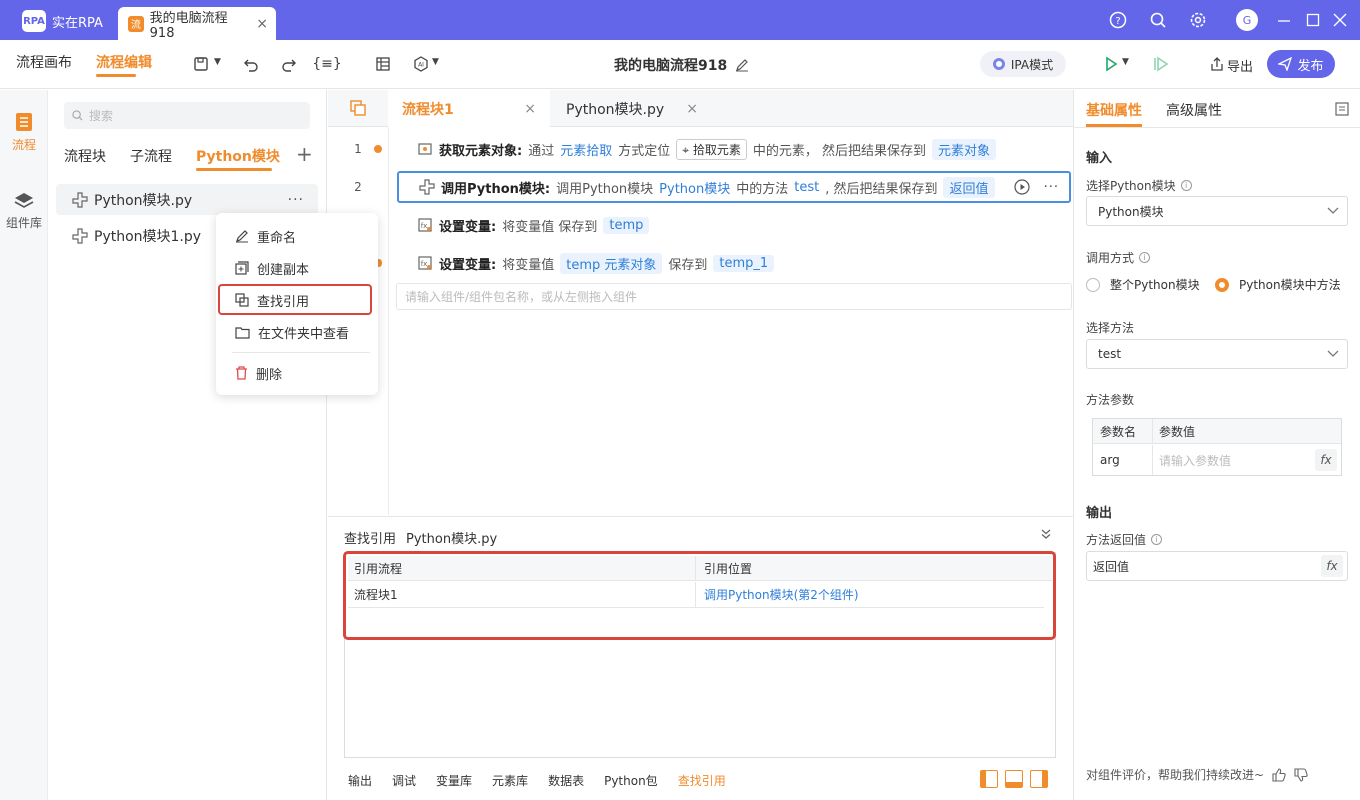 Image resolution: width=1360 pixels, height=800 pixels. What do you see at coordinates (631, 780) in the screenshot?
I see `tab-python-packages: Python包` at bounding box center [631, 780].